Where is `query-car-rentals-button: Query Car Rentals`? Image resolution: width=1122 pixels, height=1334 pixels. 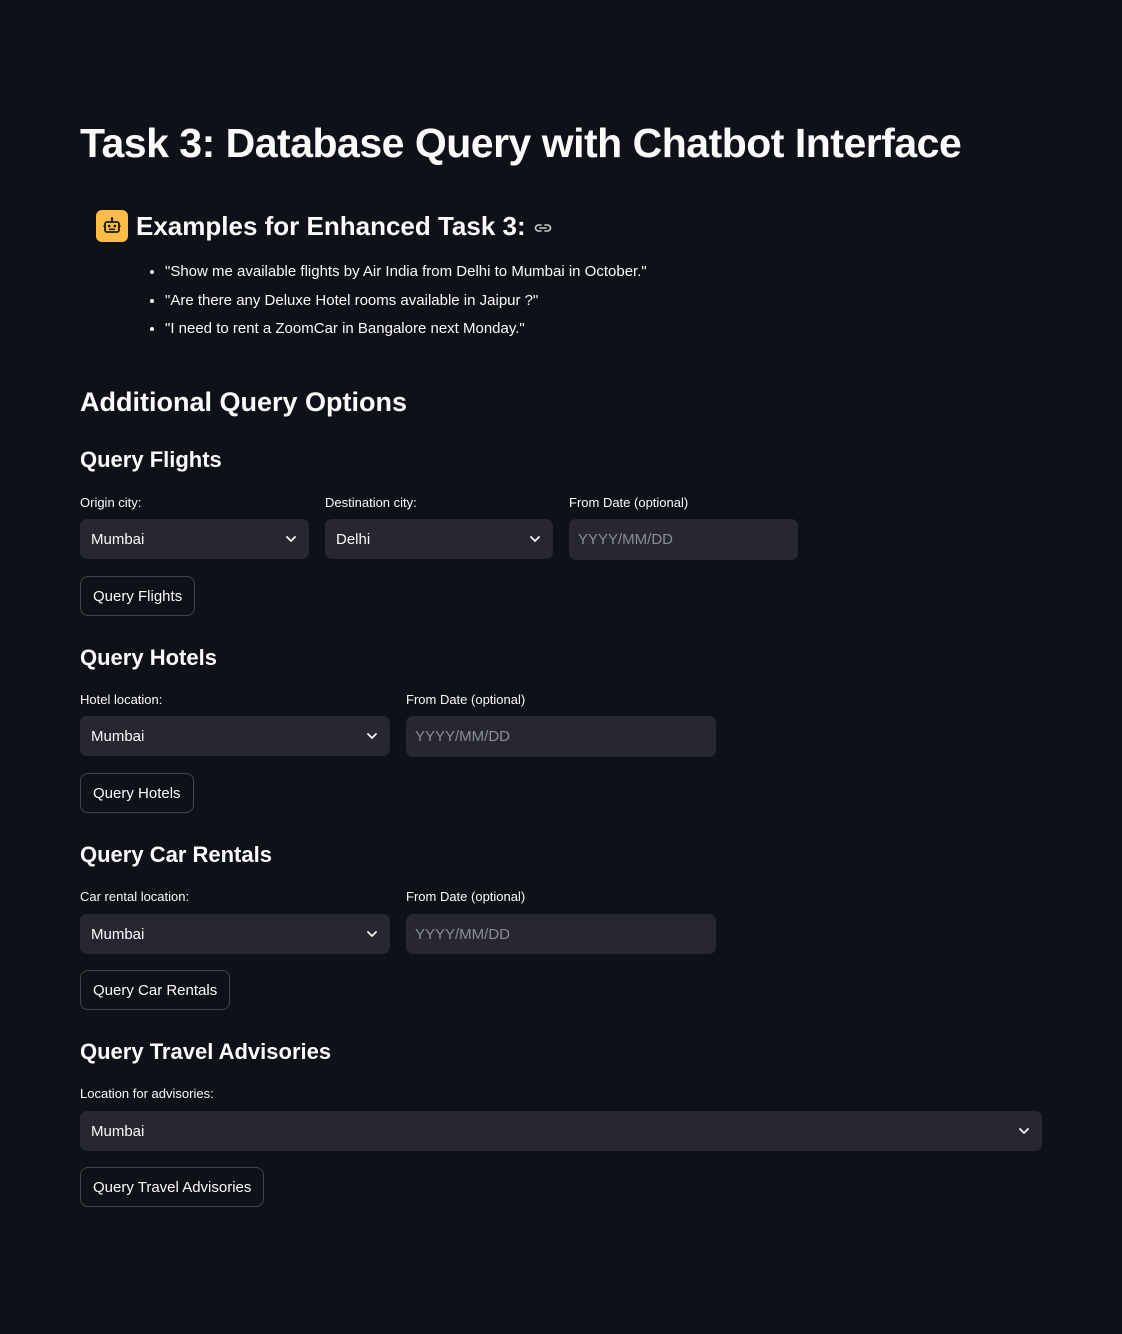 query-car-rentals-button: Query Car Rentals is located at coordinates (155, 990).